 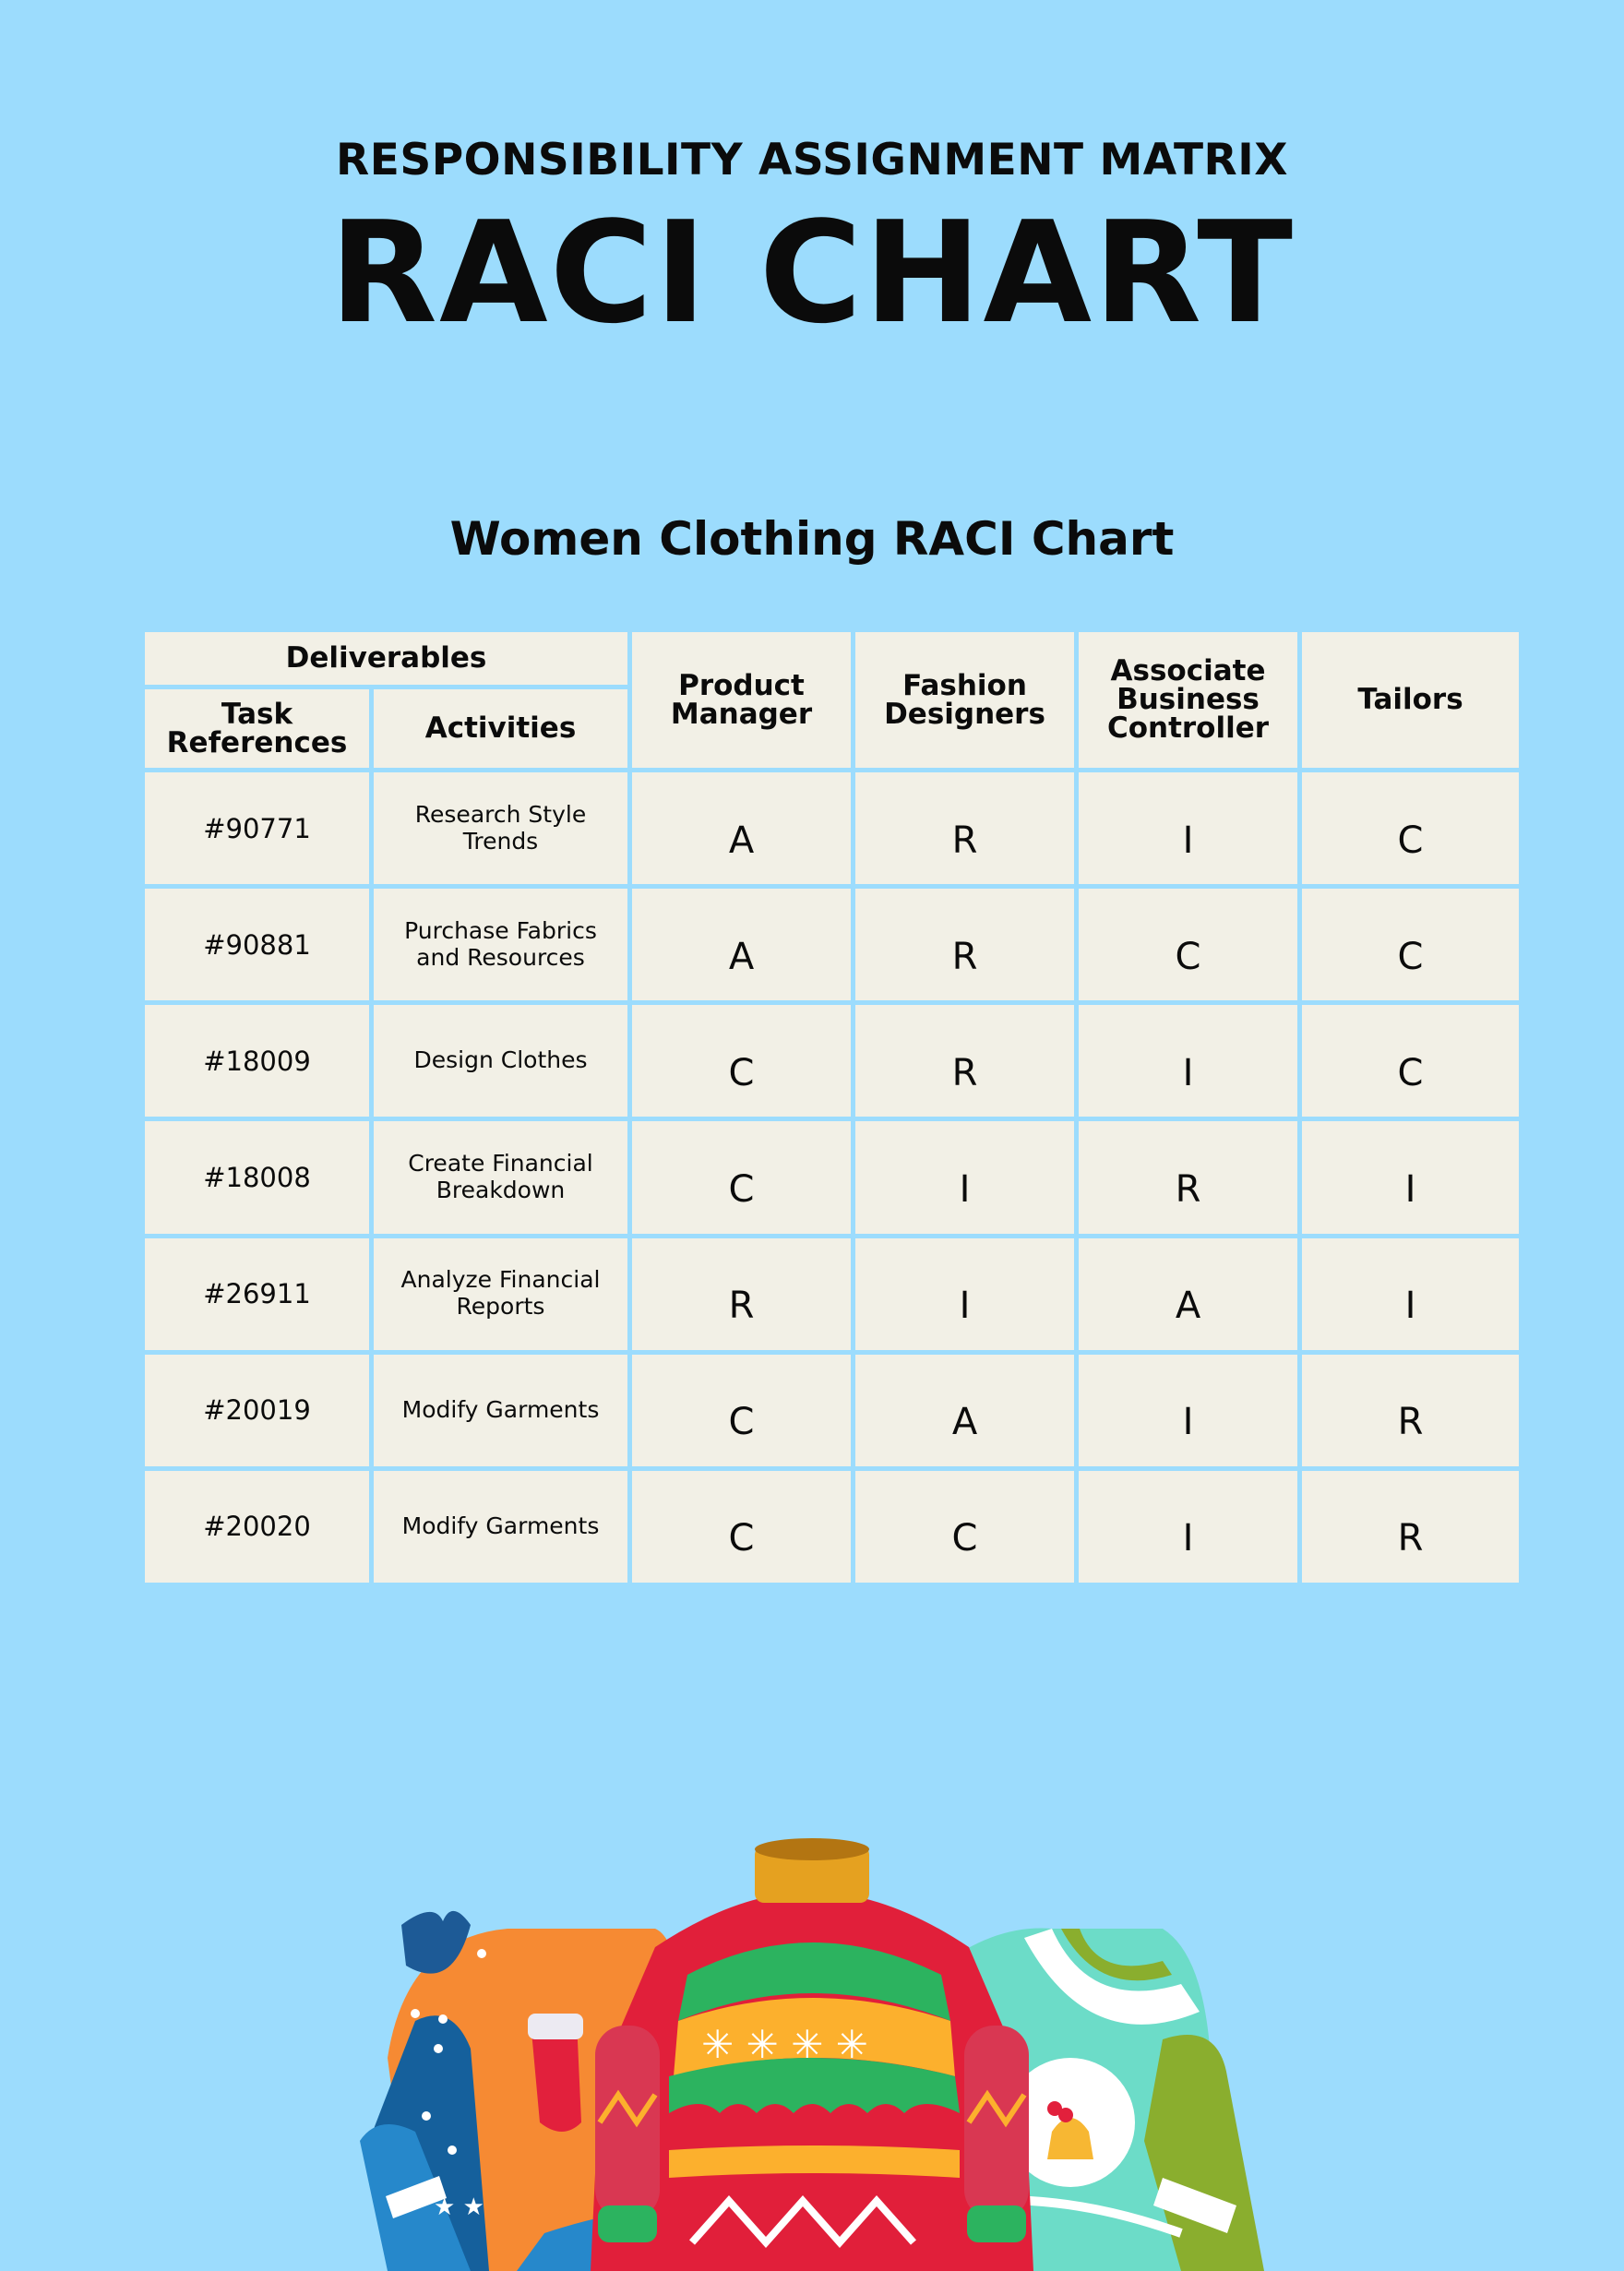 I want to click on header-role-tailors: Tailors, so click(x=1410, y=700).